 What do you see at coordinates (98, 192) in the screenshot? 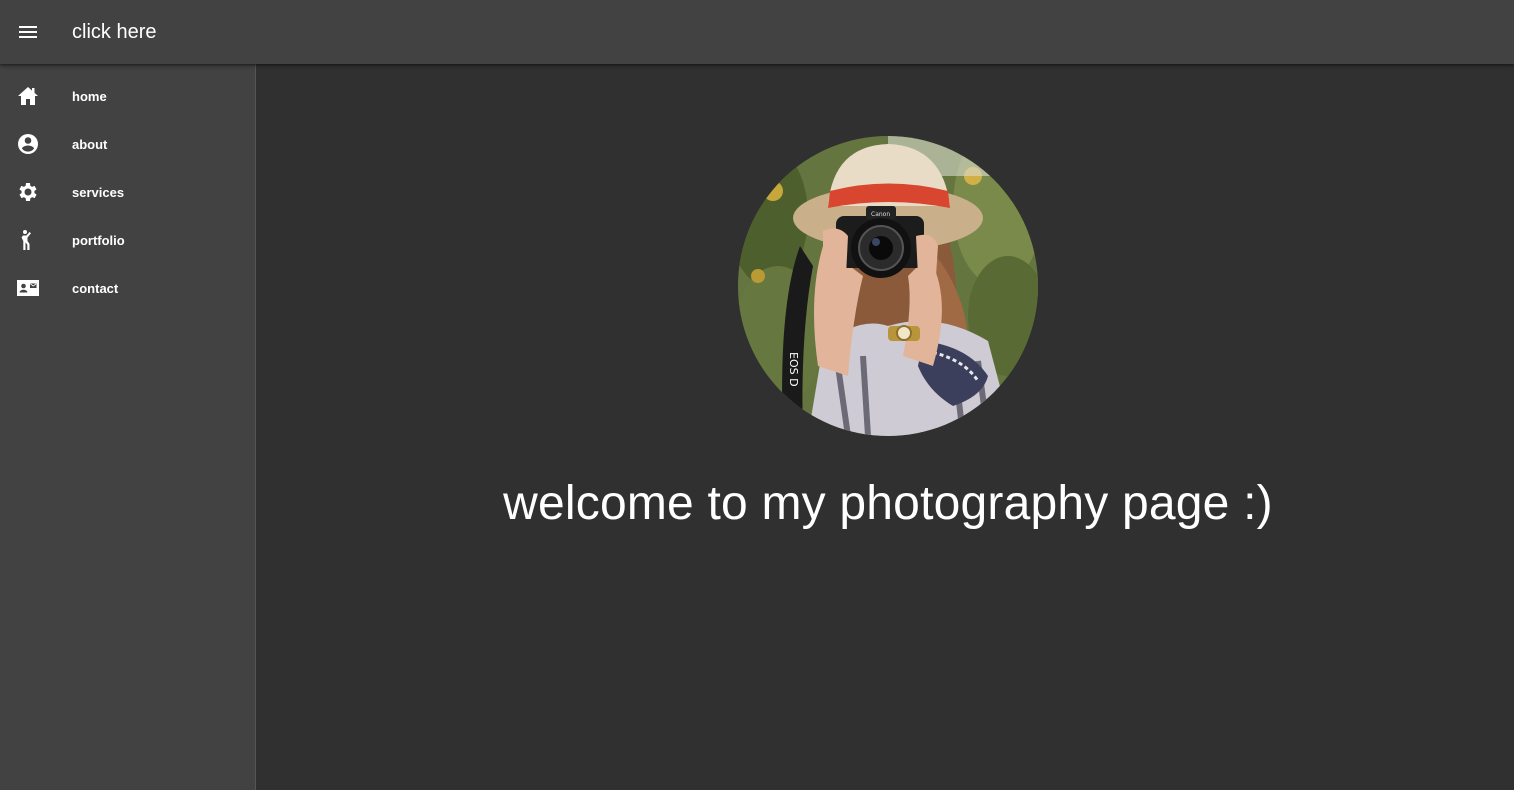
I see `sidebar-item-label: services` at bounding box center [98, 192].